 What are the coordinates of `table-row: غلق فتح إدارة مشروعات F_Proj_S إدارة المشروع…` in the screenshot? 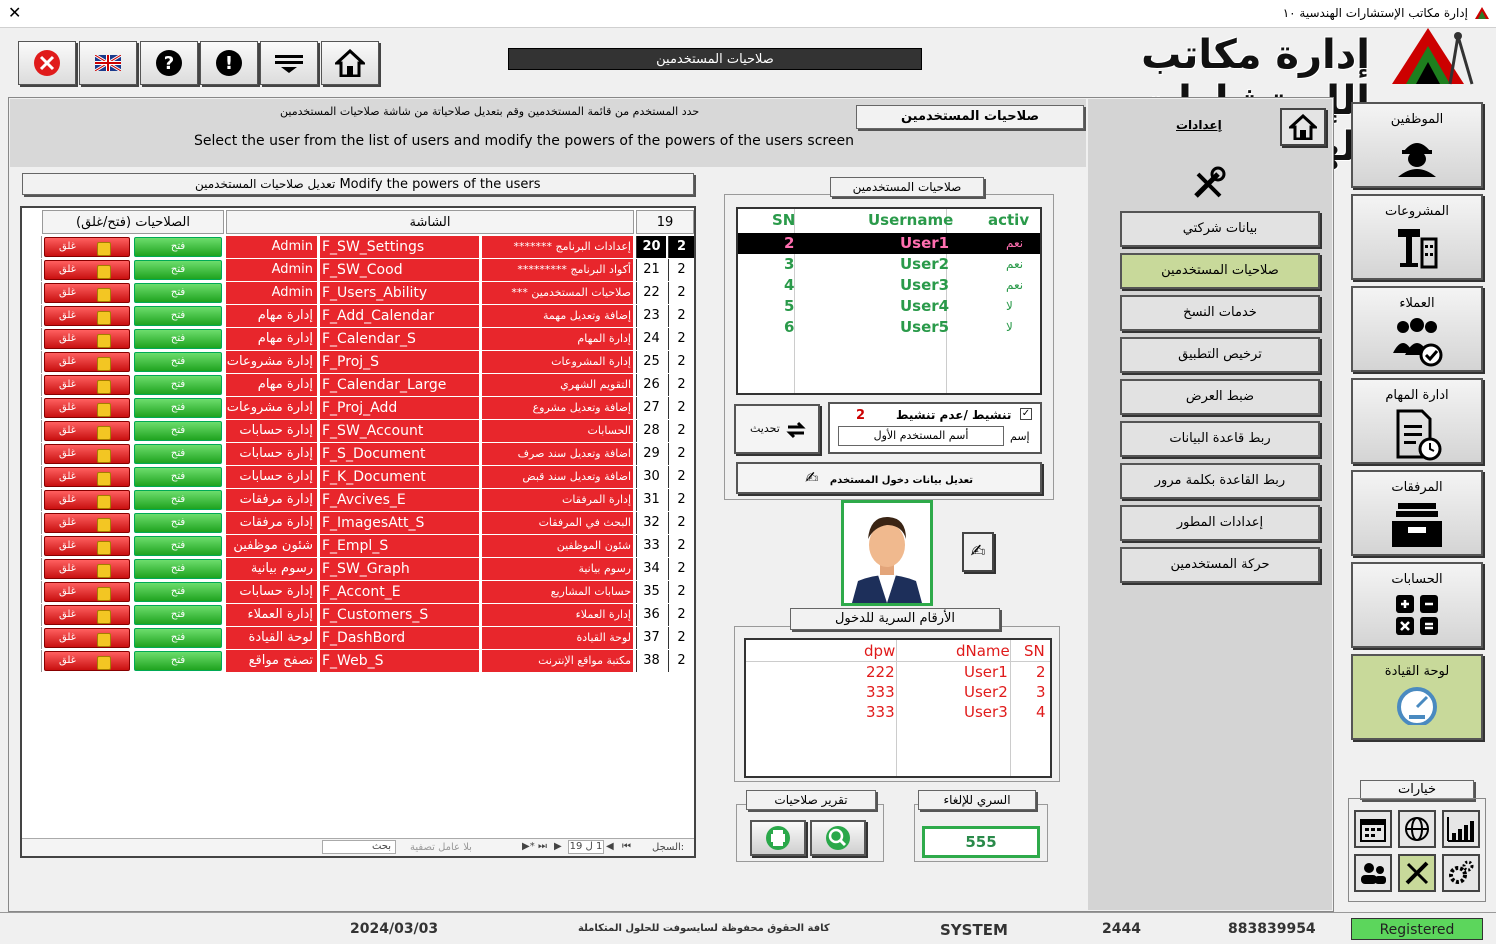 It's located at (358, 362).